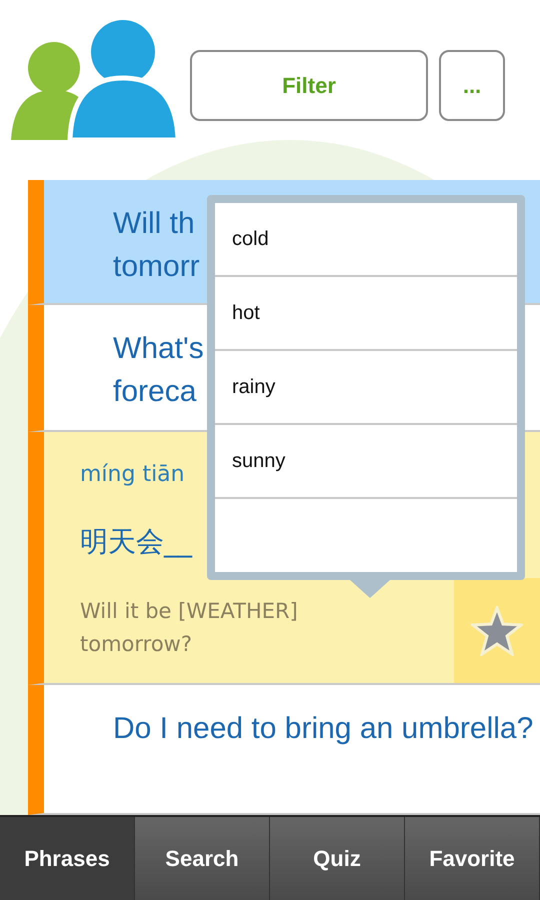  I want to click on chinese-text: 明天会__, so click(136, 542).